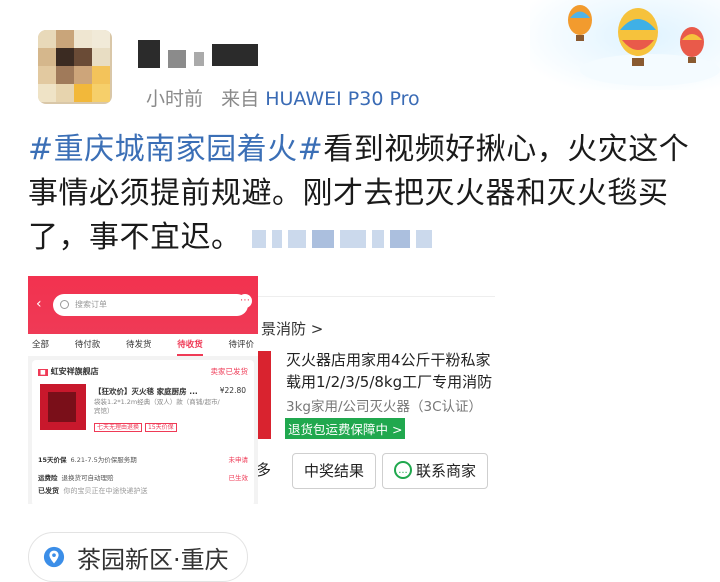 The height and width of the screenshot is (582, 720). Describe the element at coordinates (103, 460) in the screenshot. I see `row-text: 6.21-7.5为价保服务期` at that location.